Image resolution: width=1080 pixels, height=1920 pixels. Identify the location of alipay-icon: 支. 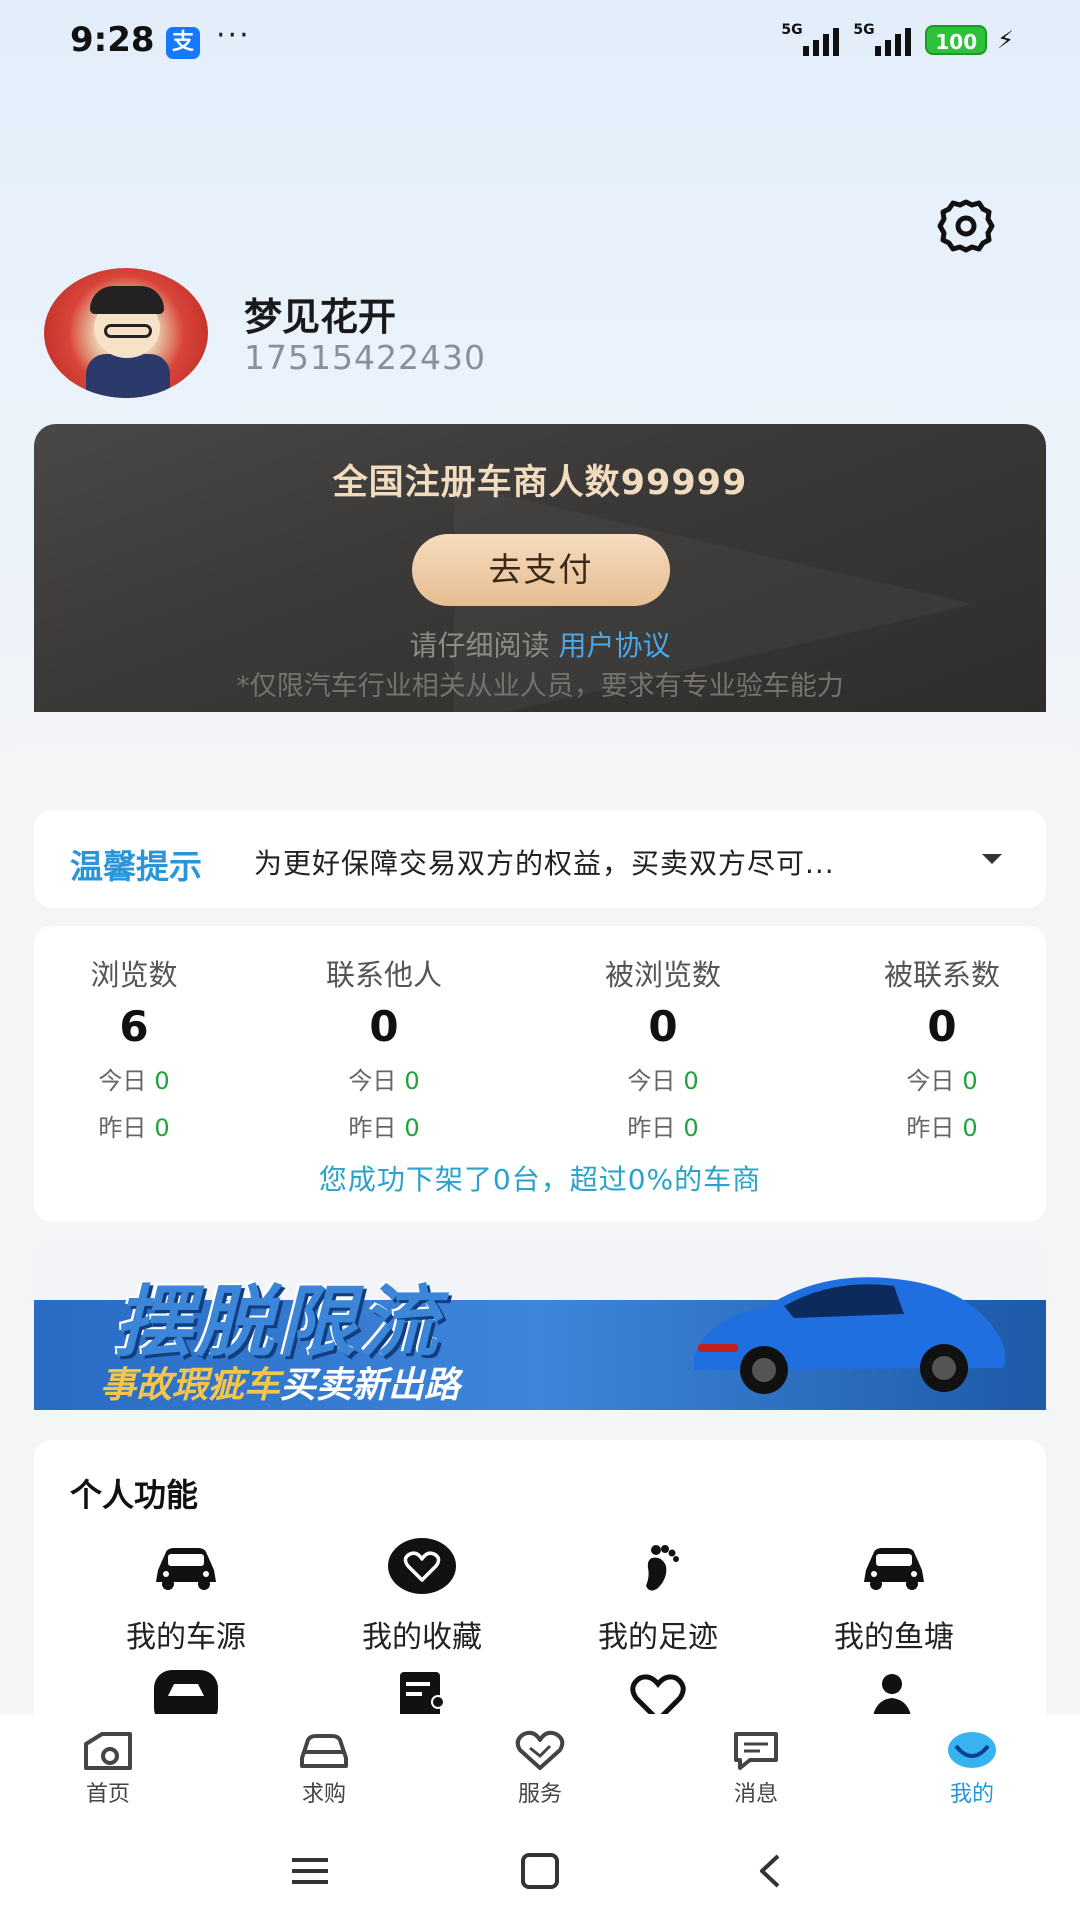
(183, 43).